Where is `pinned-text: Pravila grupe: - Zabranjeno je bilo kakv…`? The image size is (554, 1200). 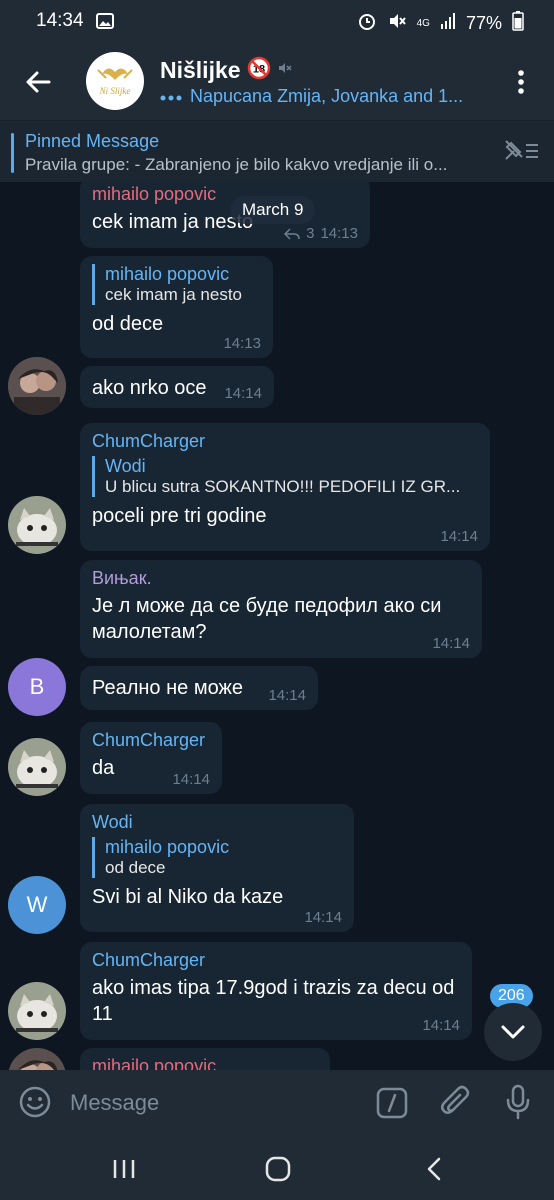 pinned-text: Pravila grupe: - Zabranjeno je bilo kakv… is located at coordinates (236, 164).